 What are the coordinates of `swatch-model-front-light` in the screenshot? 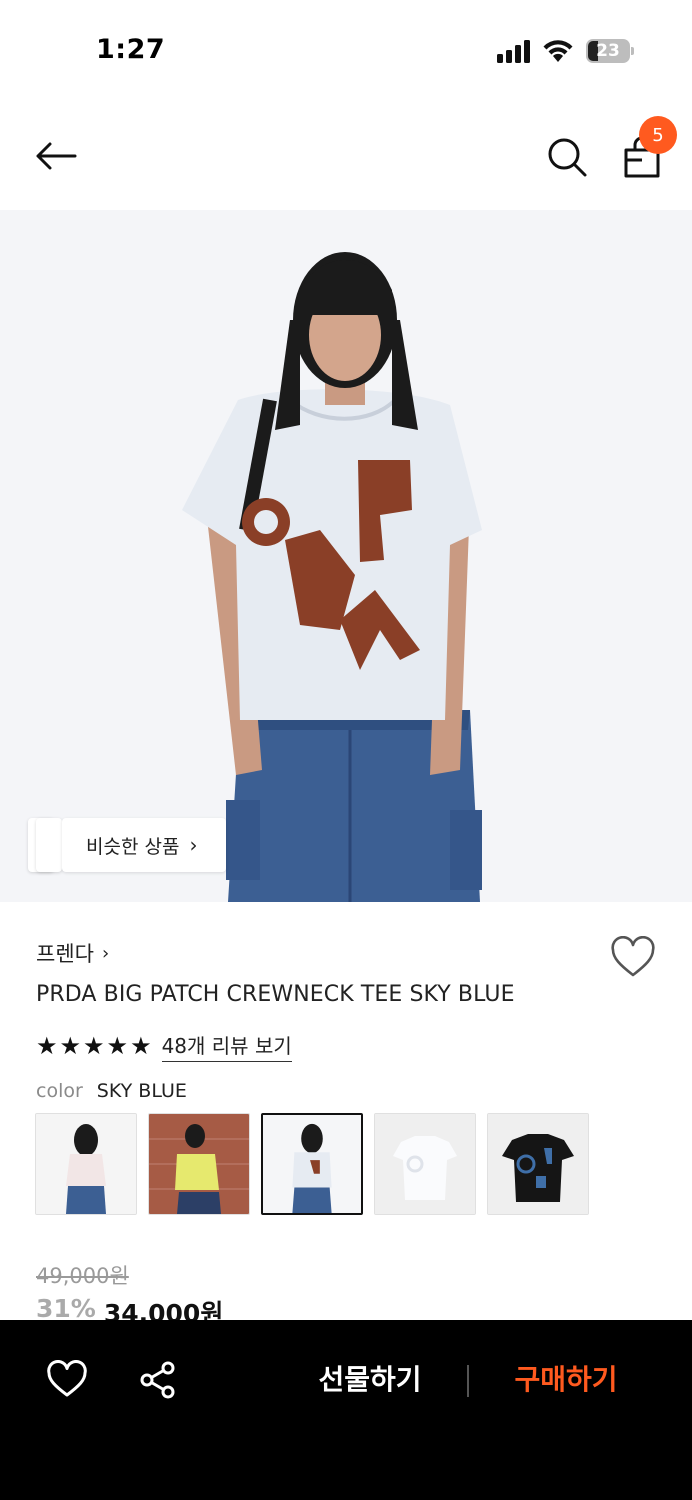 It's located at (86, 1164).